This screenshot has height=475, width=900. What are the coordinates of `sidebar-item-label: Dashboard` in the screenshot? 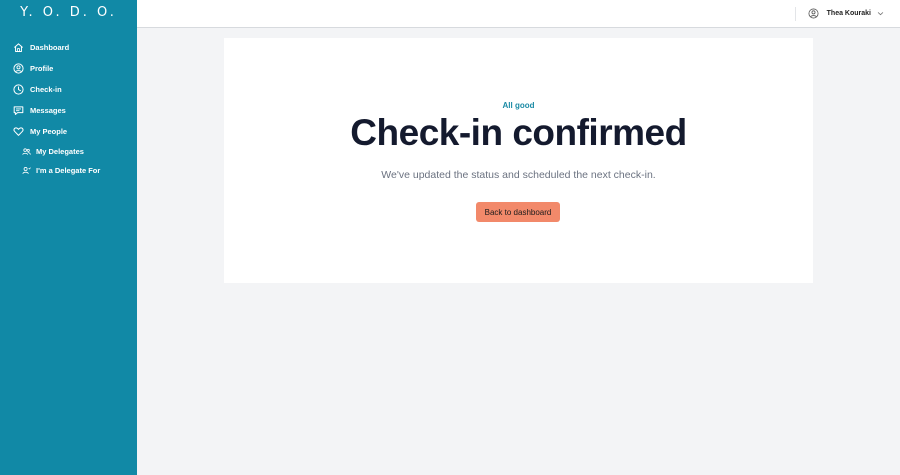 It's located at (50, 47).